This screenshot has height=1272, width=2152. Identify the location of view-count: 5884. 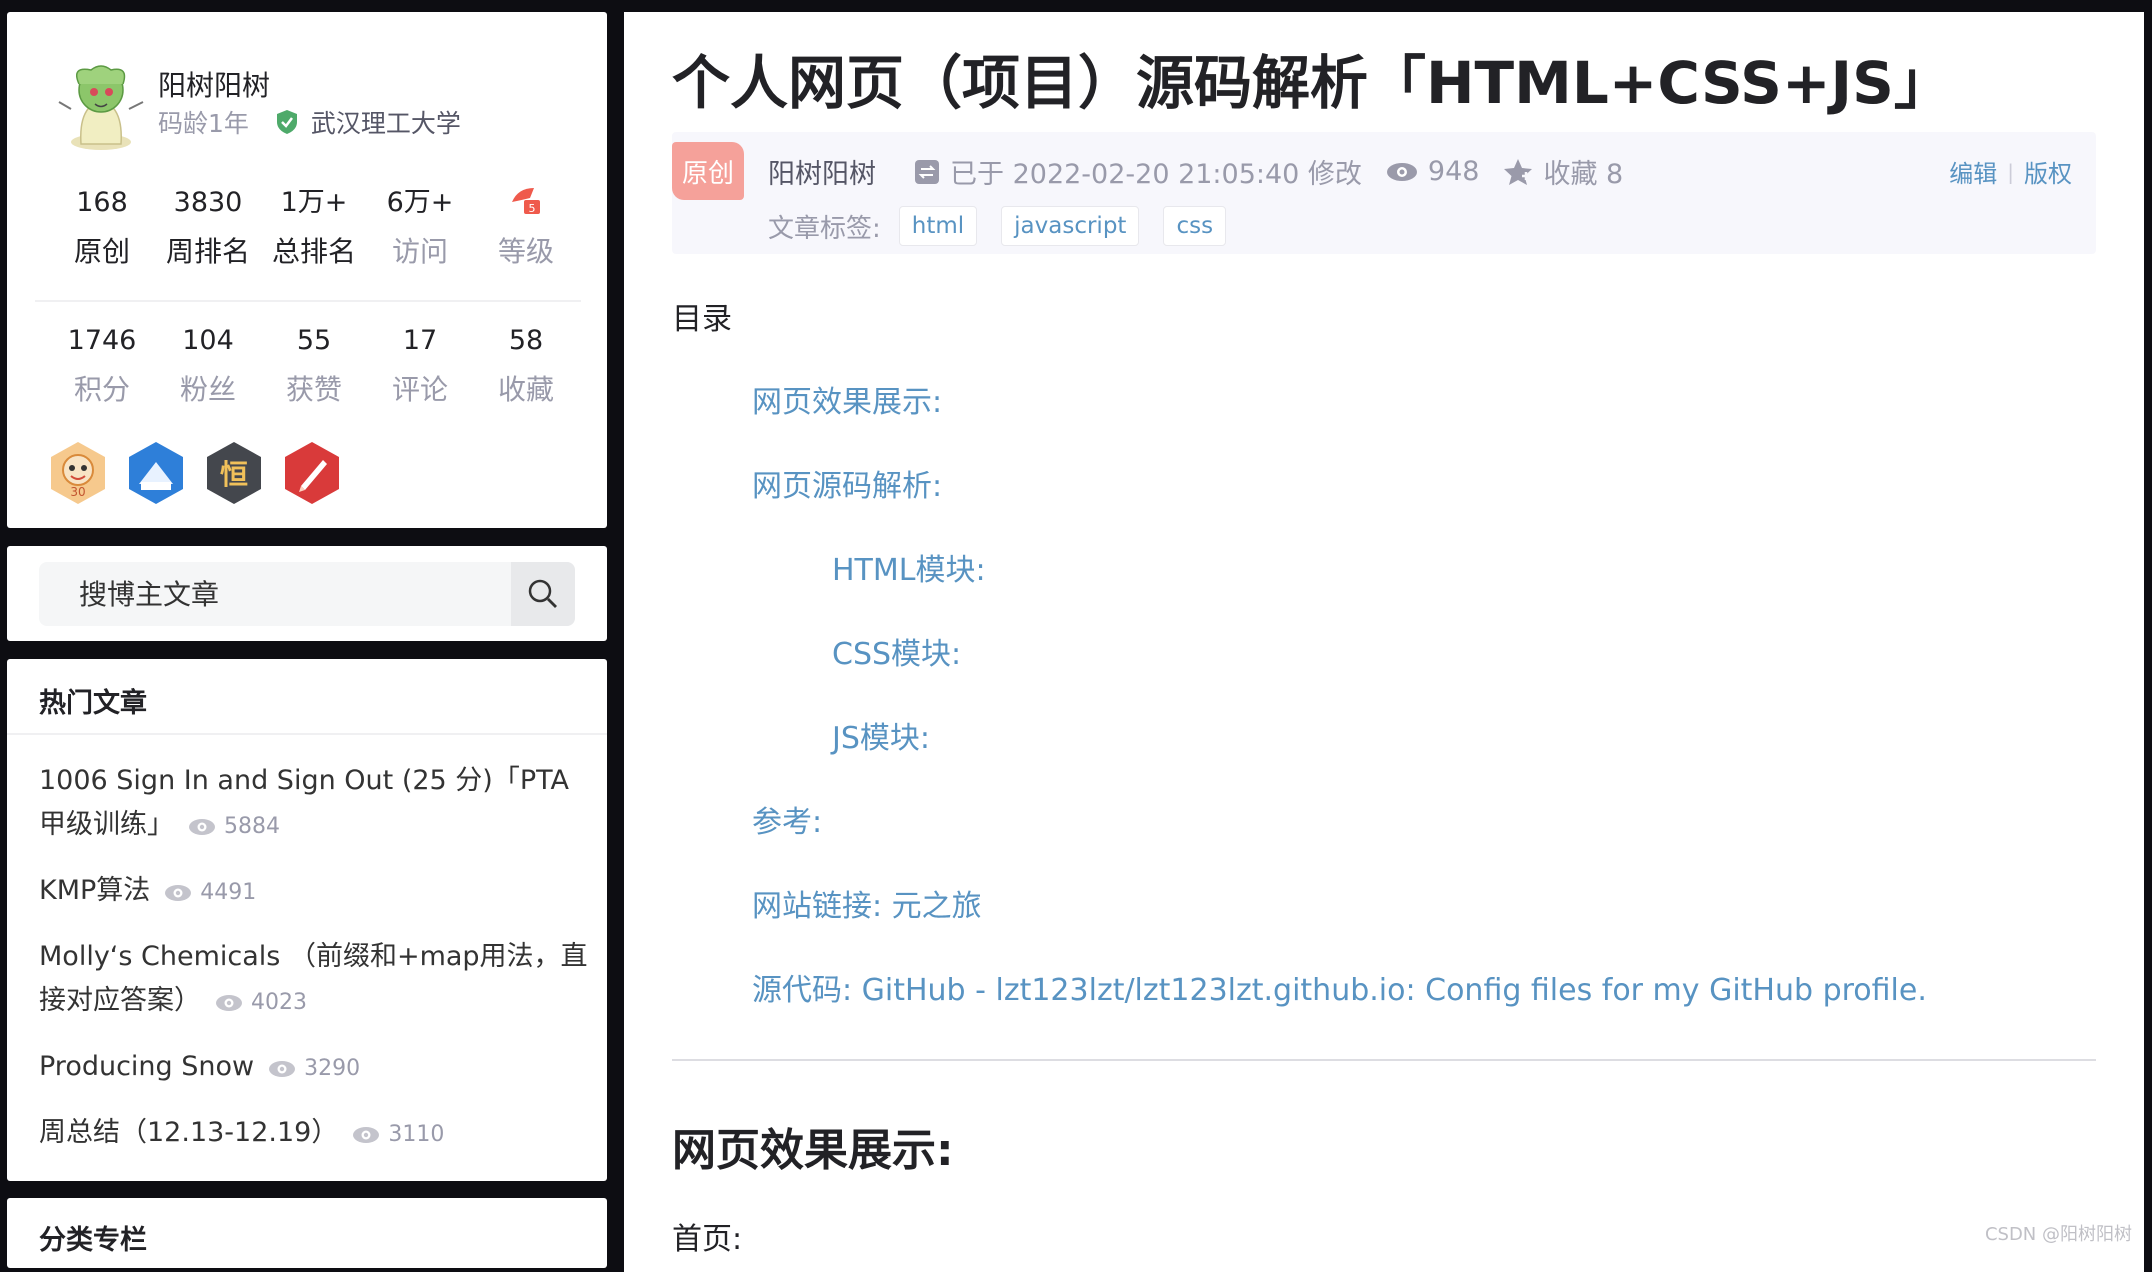
(234, 826).